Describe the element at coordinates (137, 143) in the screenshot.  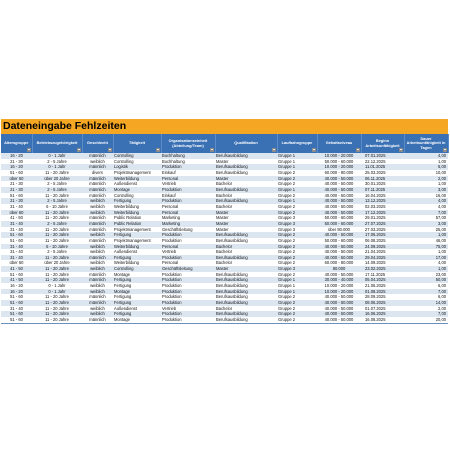
I see `column-header: Tätigkeit` at that location.